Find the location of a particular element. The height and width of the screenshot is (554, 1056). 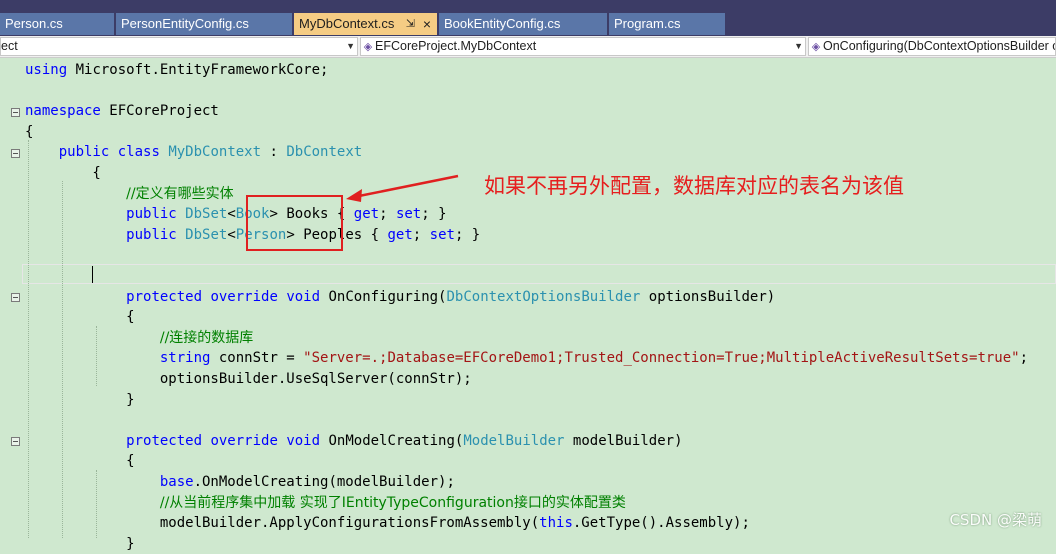

tab-person-entity-config-cs: PersonEntityConfig.cs is located at coordinates (204, 24).